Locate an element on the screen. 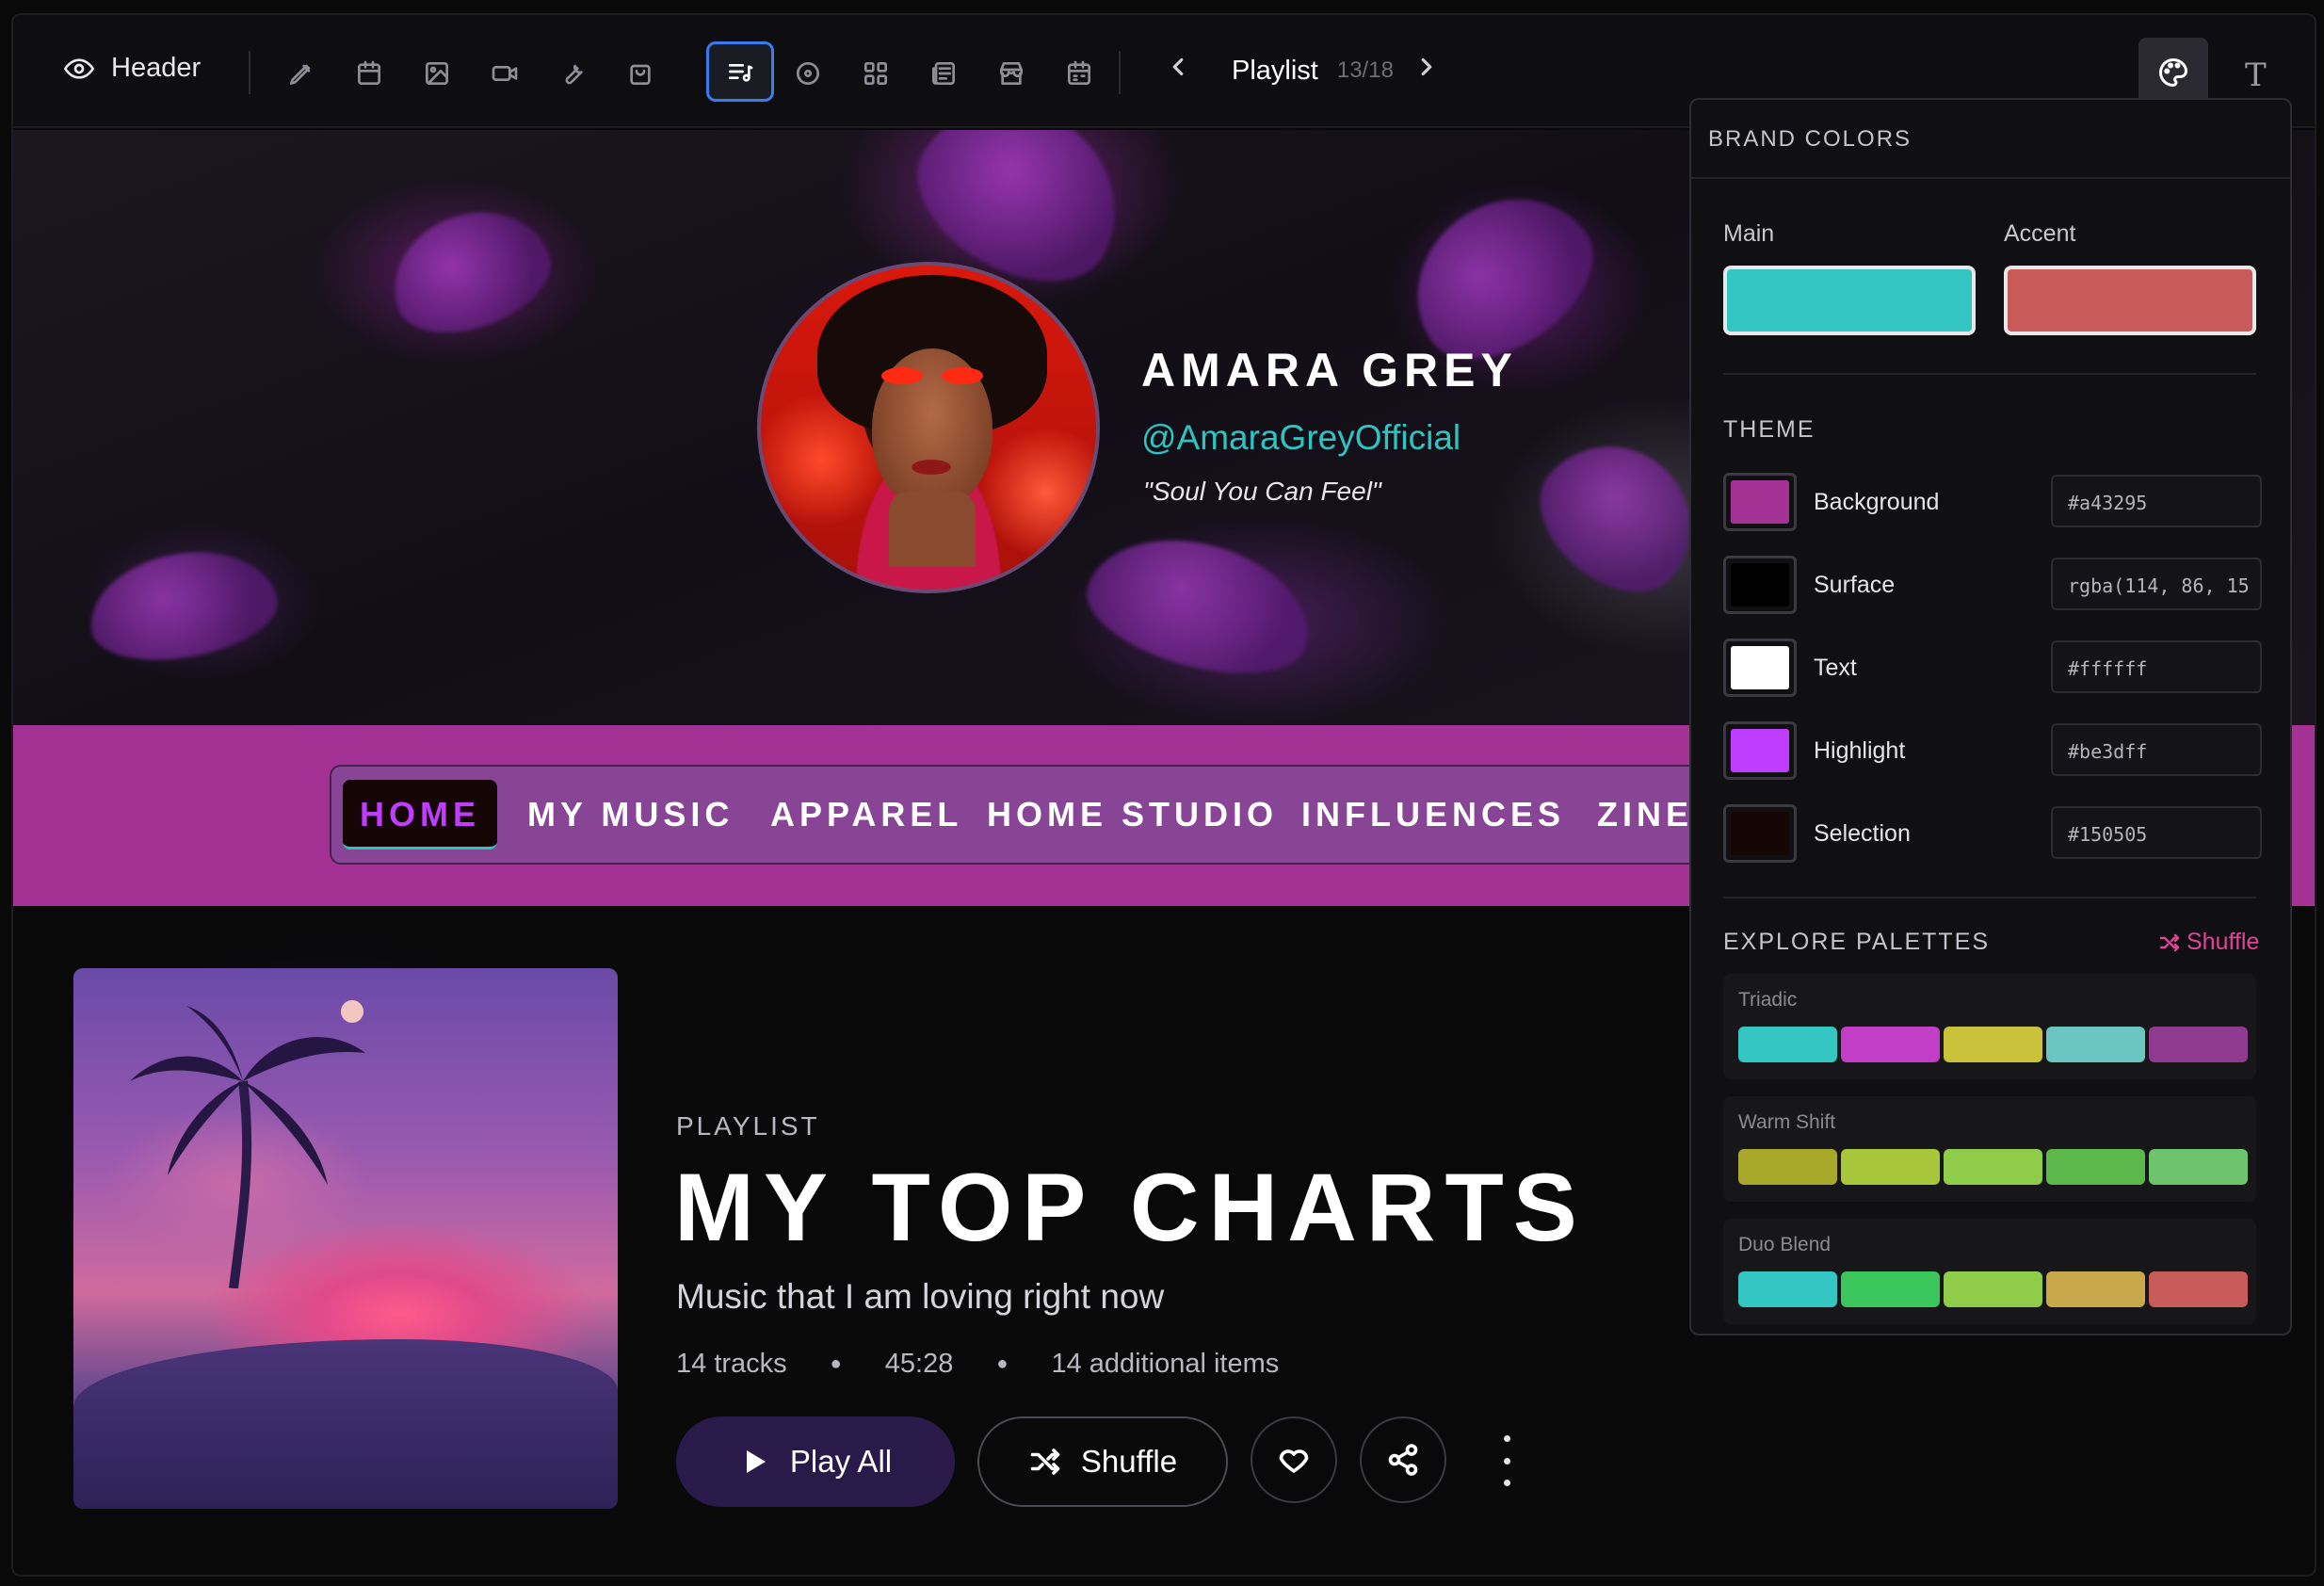 This screenshot has width=2324, height=1586. share-button is located at coordinates (1403, 1459).